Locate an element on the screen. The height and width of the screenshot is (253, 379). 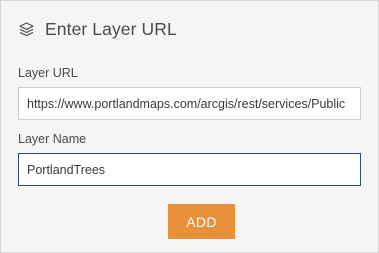
layer-name-input is located at coordinates (189, 169).